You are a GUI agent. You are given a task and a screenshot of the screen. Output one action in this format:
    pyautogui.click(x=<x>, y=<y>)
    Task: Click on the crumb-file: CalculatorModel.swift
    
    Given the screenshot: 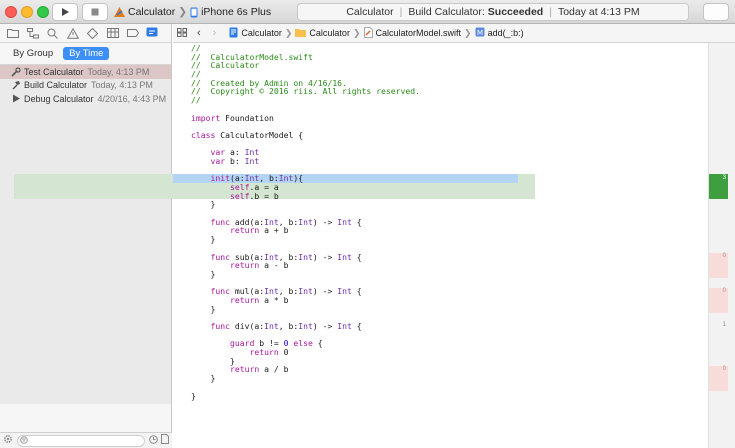 What is the action you would take?
    pyautogui.click(x=412, y=33)
    